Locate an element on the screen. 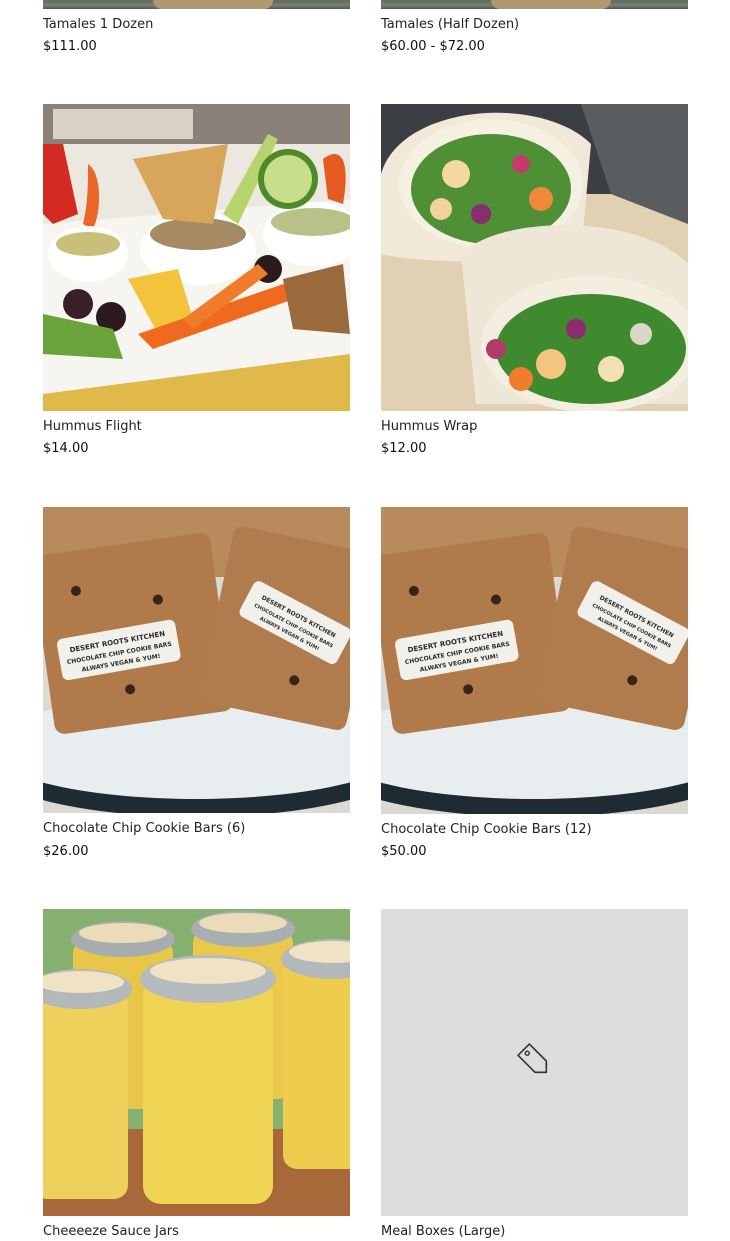  product-price: $12.00 is located at coordinates (404, 448).